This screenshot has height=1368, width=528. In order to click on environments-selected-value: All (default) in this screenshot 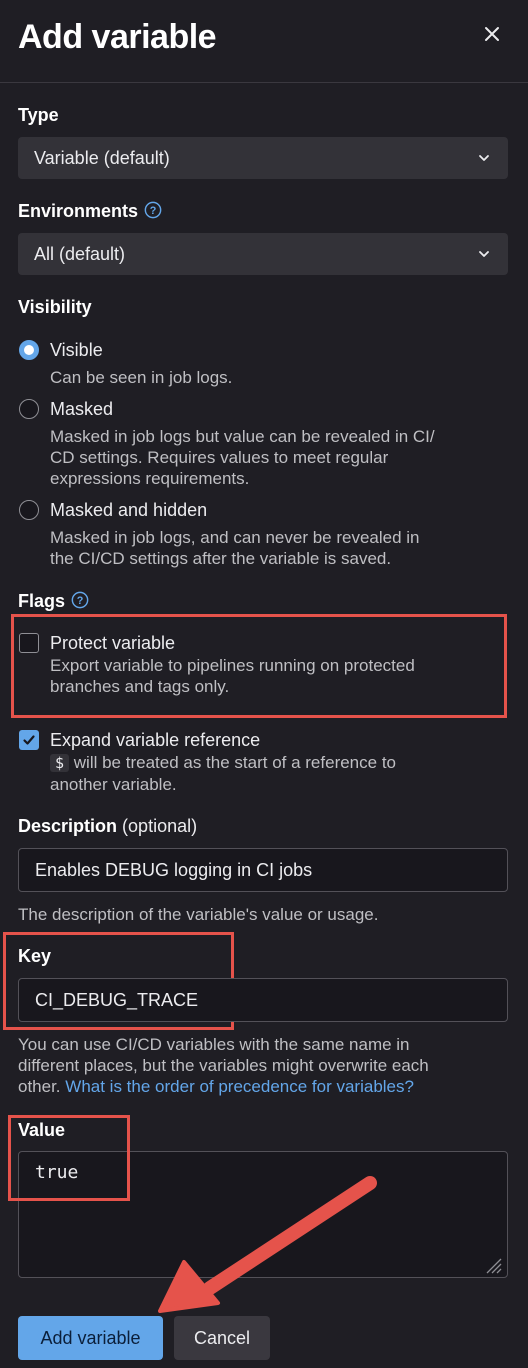, I will do `click(80, 253)`.